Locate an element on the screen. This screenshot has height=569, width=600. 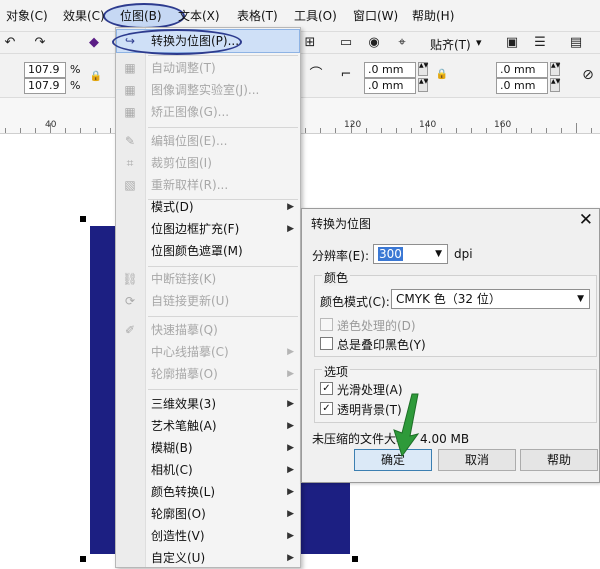
menu-item-label: 轮廓图(O) is located at coordinates (178, 514).